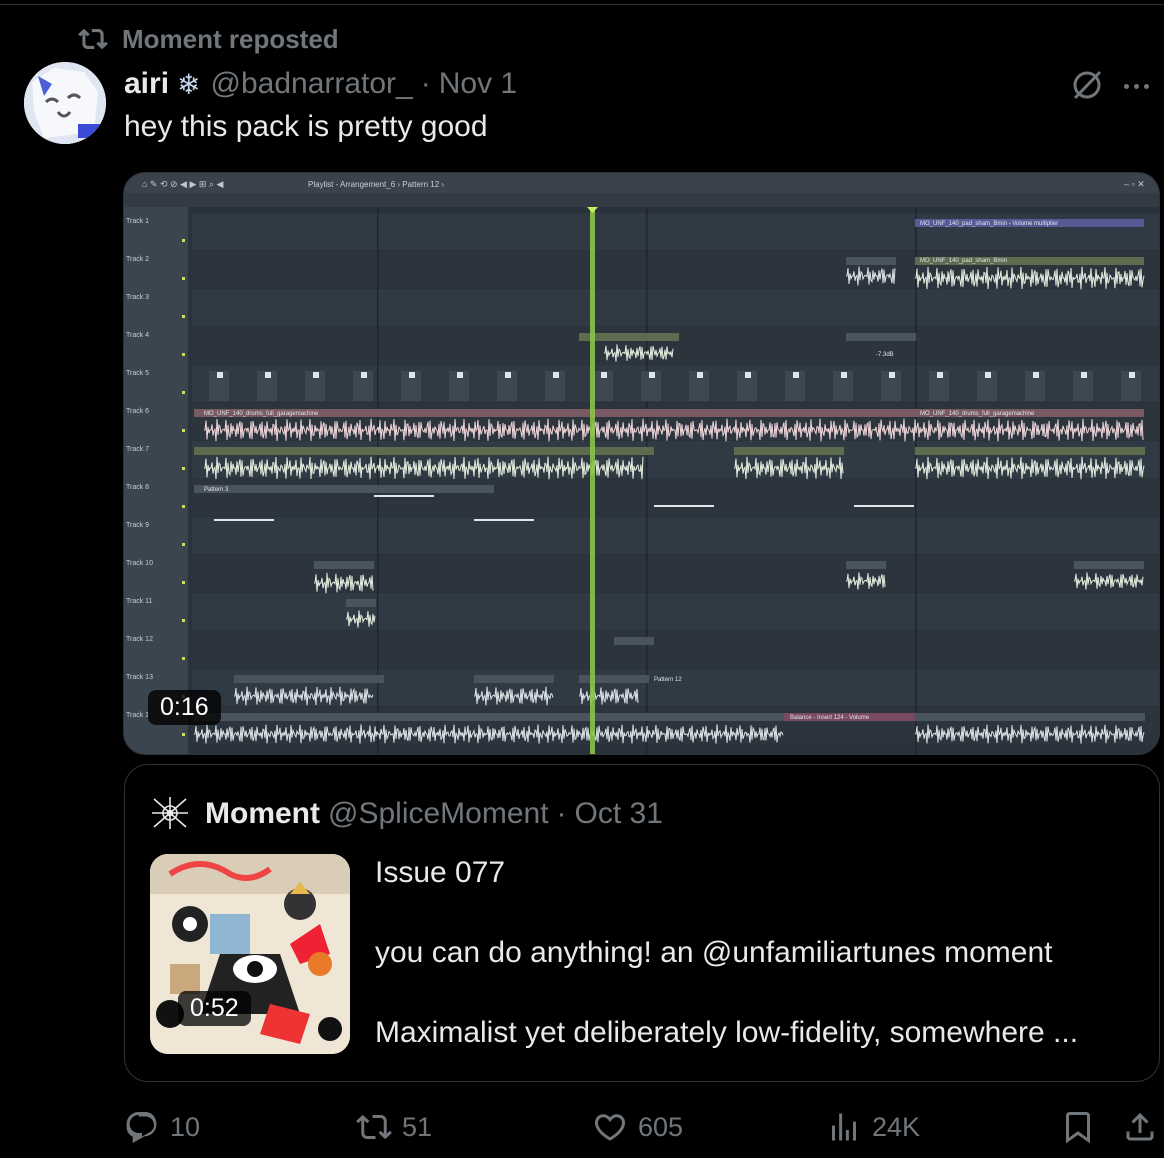 The width and height of the screenshot is (1164, 1158). What do you see at coordinates (137, 259) in the screenshot?
I see `track-label: Track 2` at bounding box center [137, 259].